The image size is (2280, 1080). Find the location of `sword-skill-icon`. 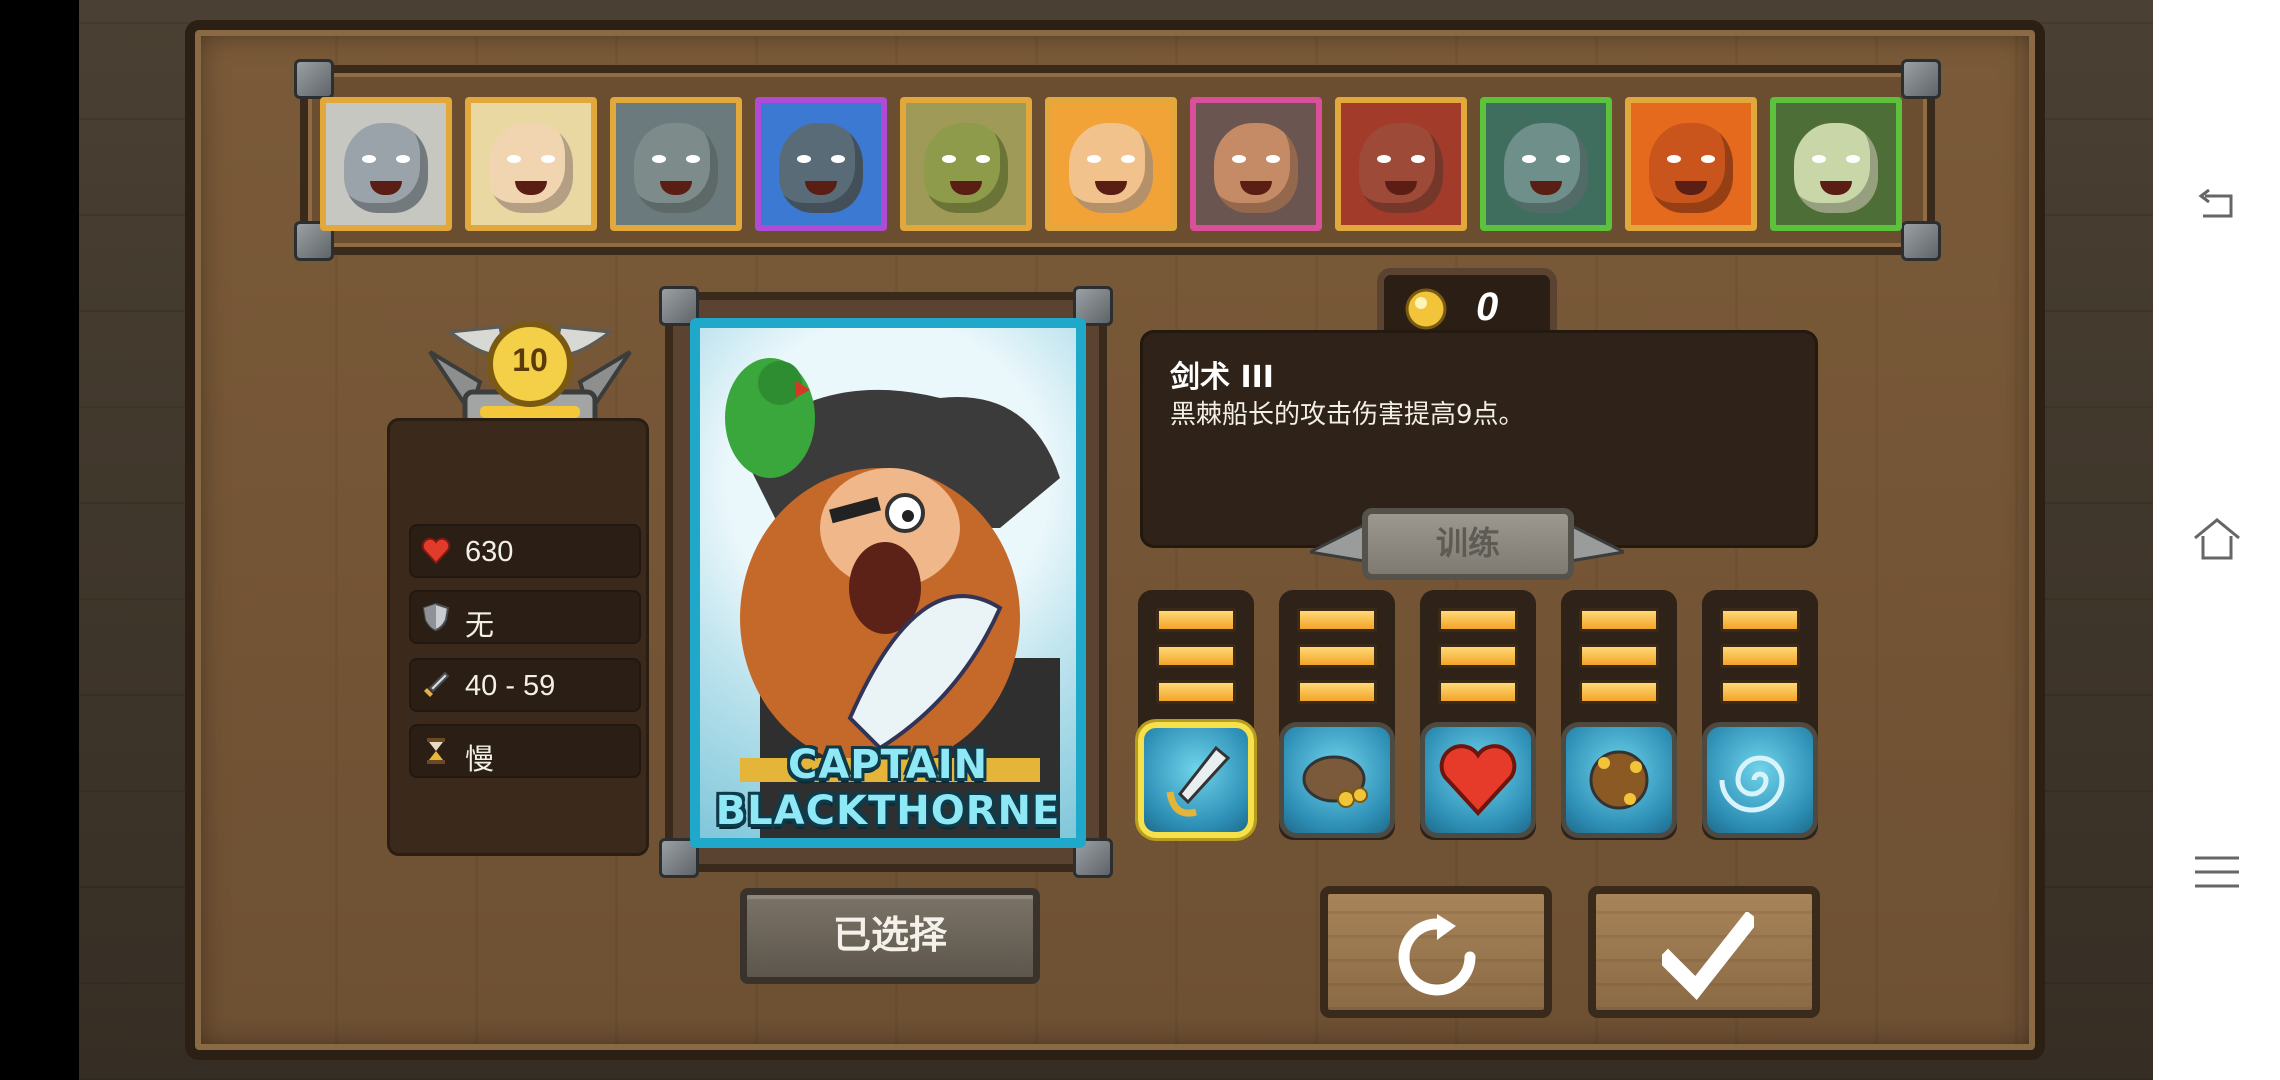

sword-skill-icon is located at coordinates (1198, 781).